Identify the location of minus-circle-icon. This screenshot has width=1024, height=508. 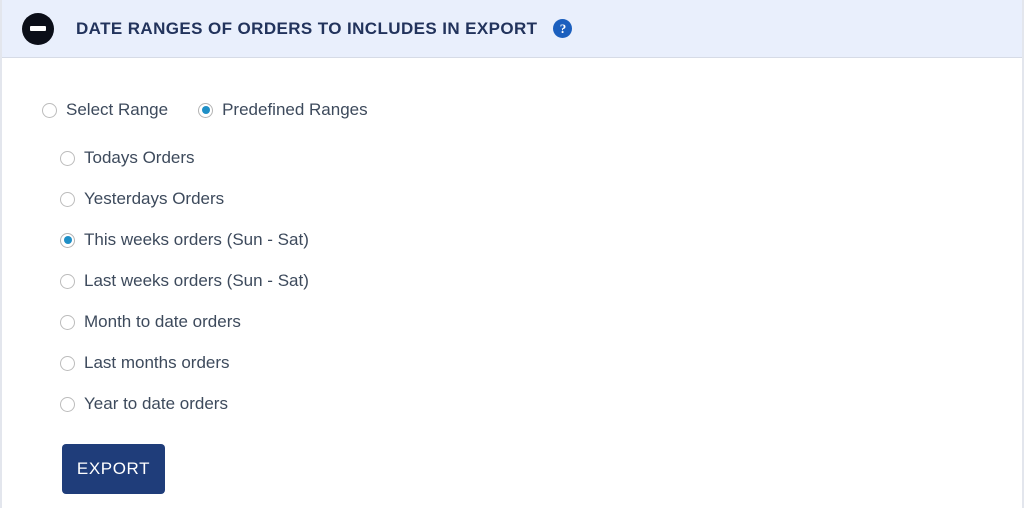
(38, 28).